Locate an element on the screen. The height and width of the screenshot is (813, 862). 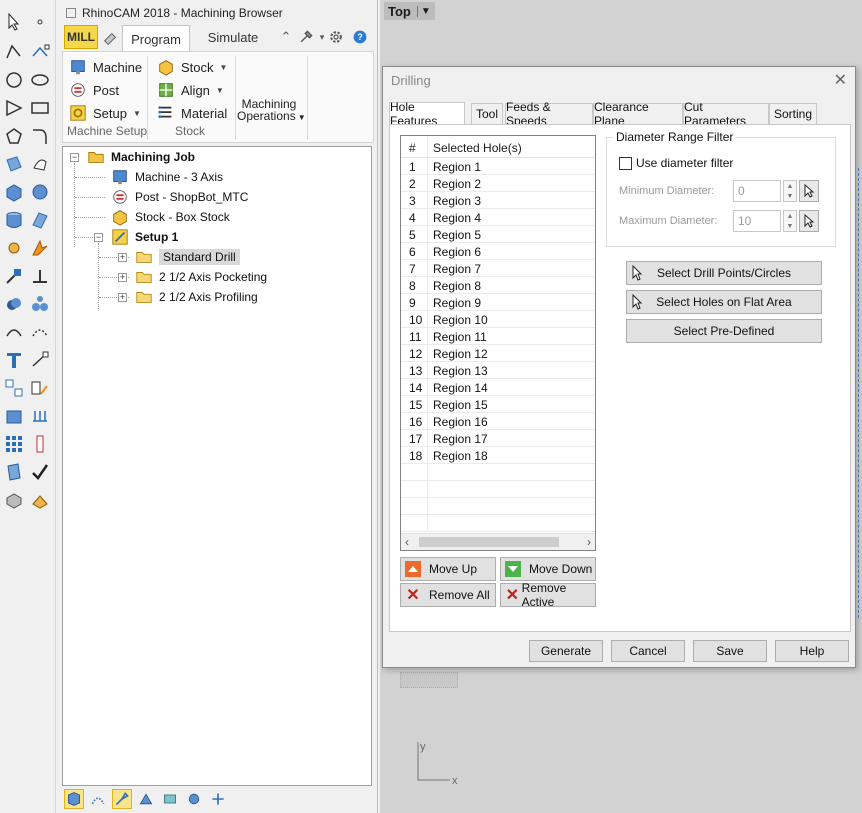
max-diameter-field: 10 is located at coordinates (757, 221).